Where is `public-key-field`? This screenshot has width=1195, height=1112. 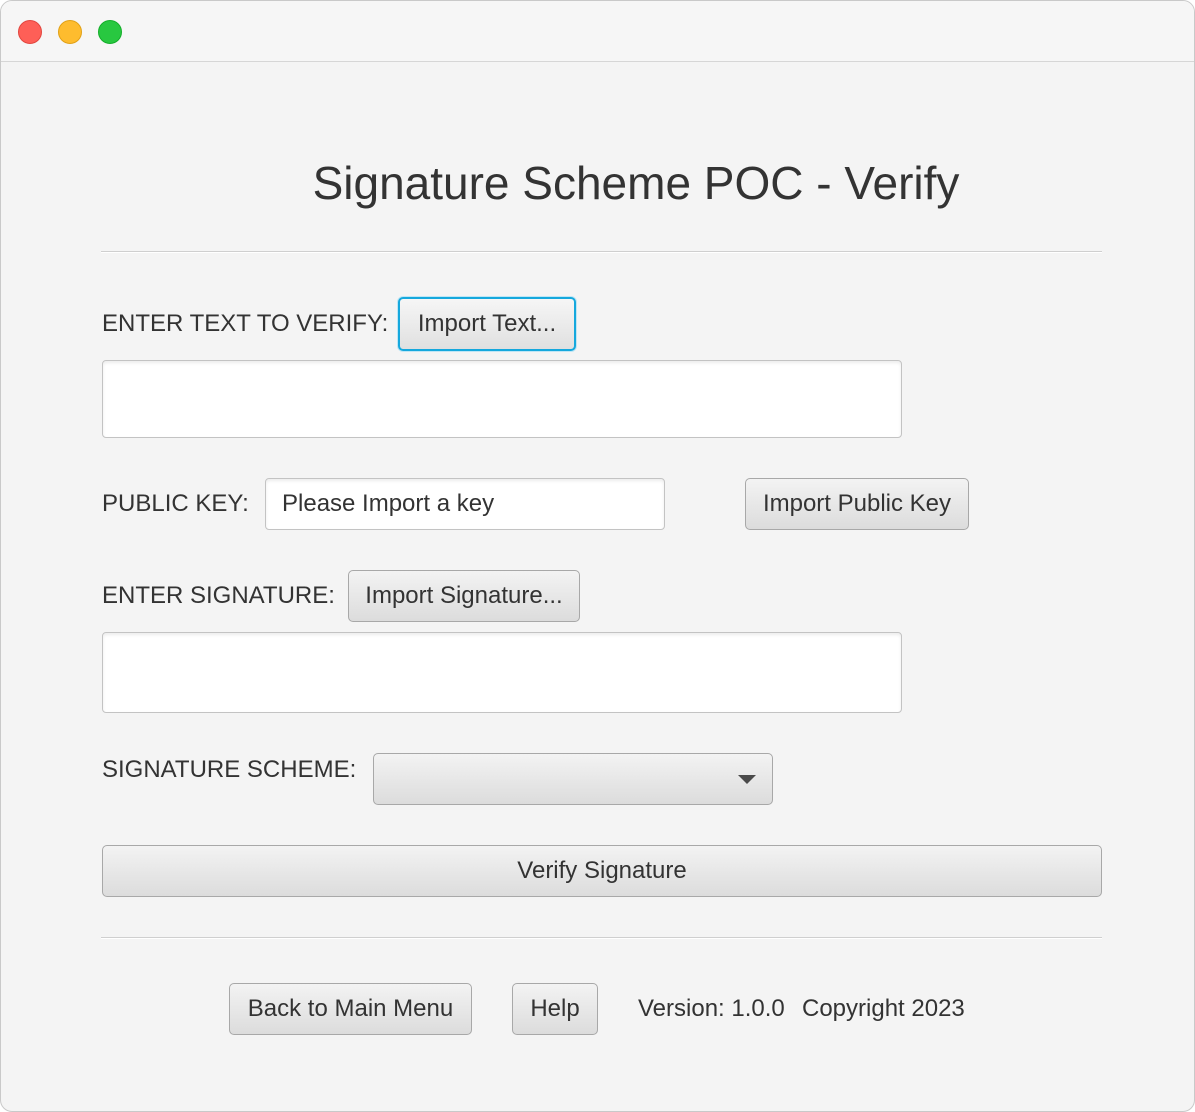
public-key-field is located at coordinates (465, 504).